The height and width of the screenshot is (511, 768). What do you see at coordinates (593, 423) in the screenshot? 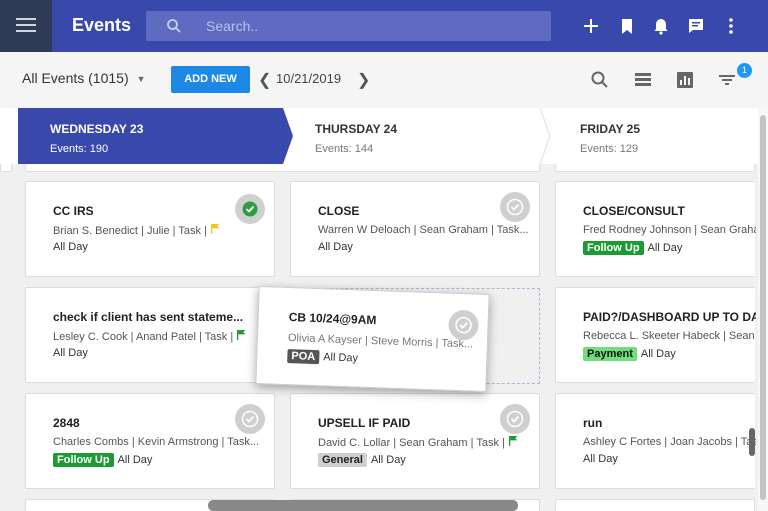
I see `event-title: run` at bounding box center [593, 423].